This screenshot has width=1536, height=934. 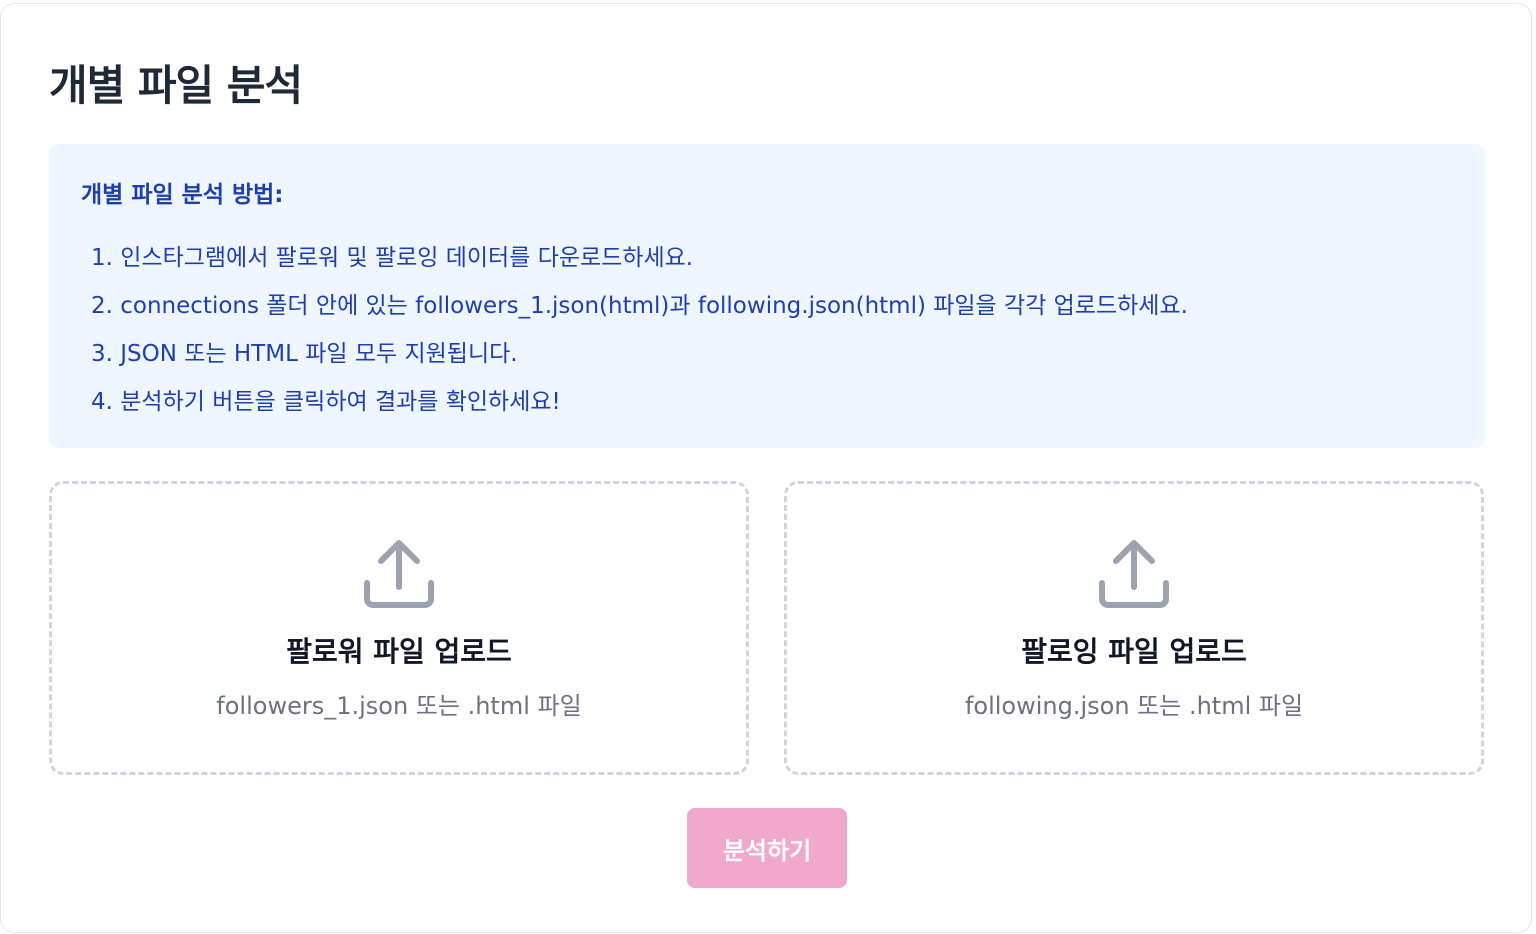 I want to click on followers-upload-hint: followers_1.json 또는 .html 파일, so click(x=399, y=706).